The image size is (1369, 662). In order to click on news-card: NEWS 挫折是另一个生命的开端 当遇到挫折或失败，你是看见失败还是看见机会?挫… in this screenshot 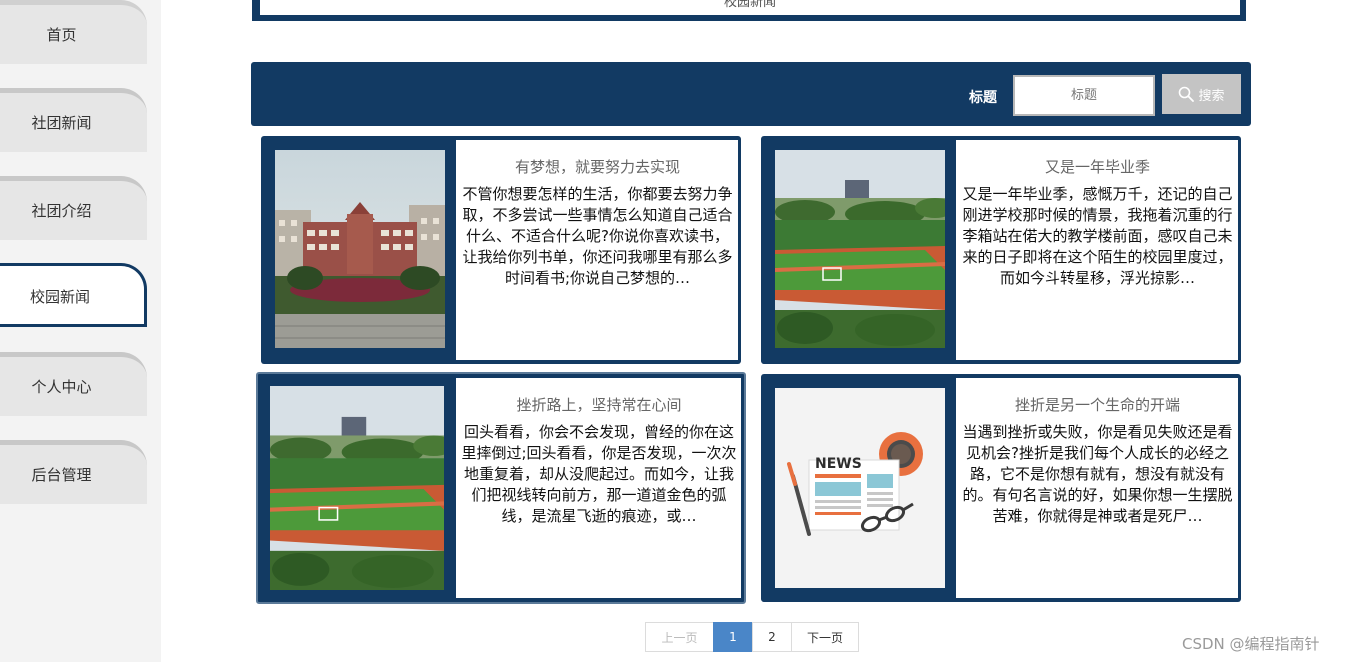, I will do `click(1001, 488)`.